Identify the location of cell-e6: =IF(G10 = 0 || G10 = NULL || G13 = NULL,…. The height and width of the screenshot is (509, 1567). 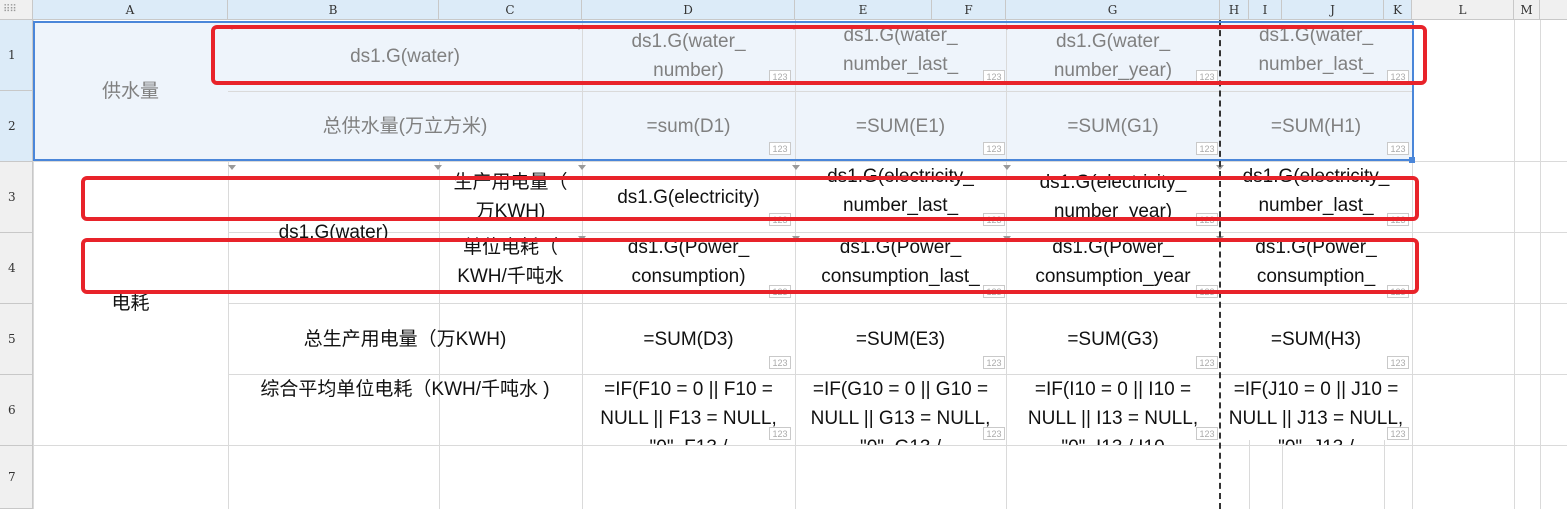
(900, 410).